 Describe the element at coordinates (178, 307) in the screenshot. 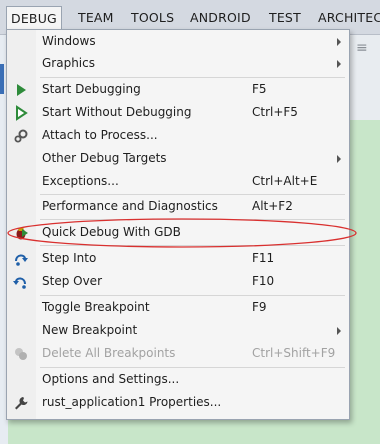

I see `menu-item-toggle-breakpoint: Toggle Breakpoint F9` at that location.